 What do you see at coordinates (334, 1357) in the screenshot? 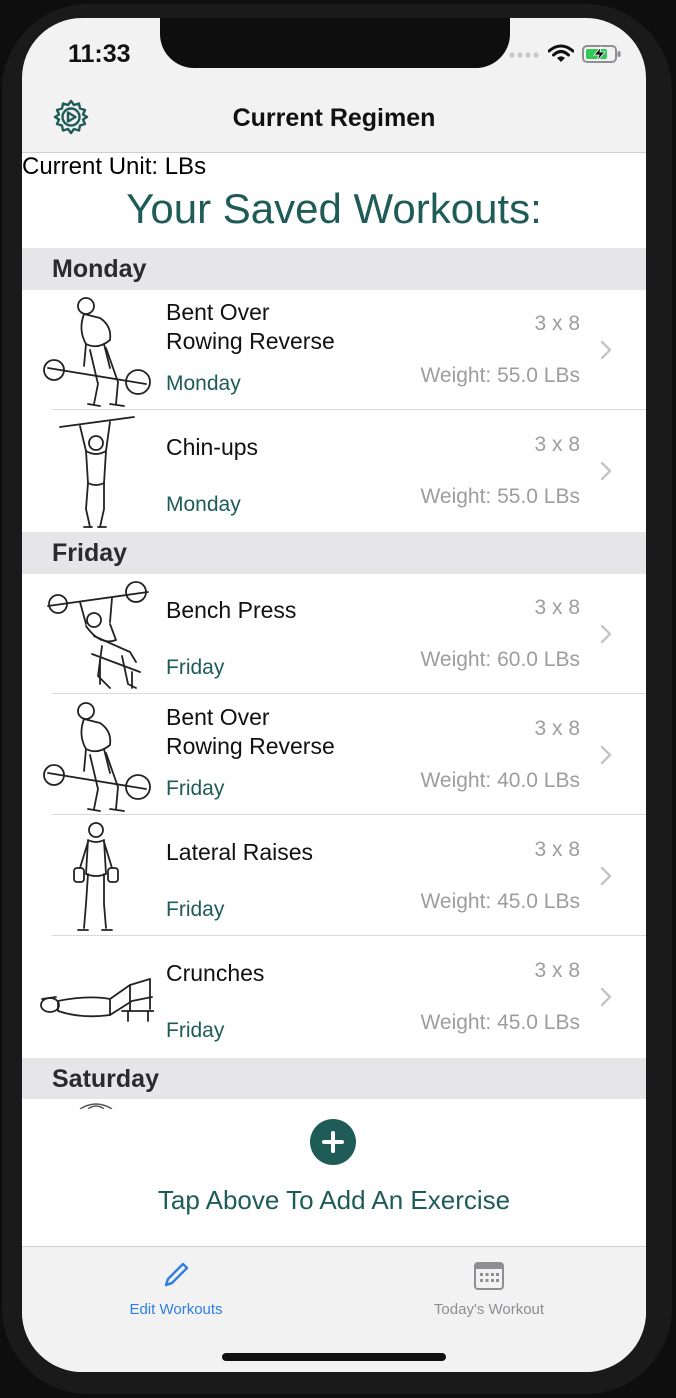
I see `home-indicator` at bounding box center [334, 1357].